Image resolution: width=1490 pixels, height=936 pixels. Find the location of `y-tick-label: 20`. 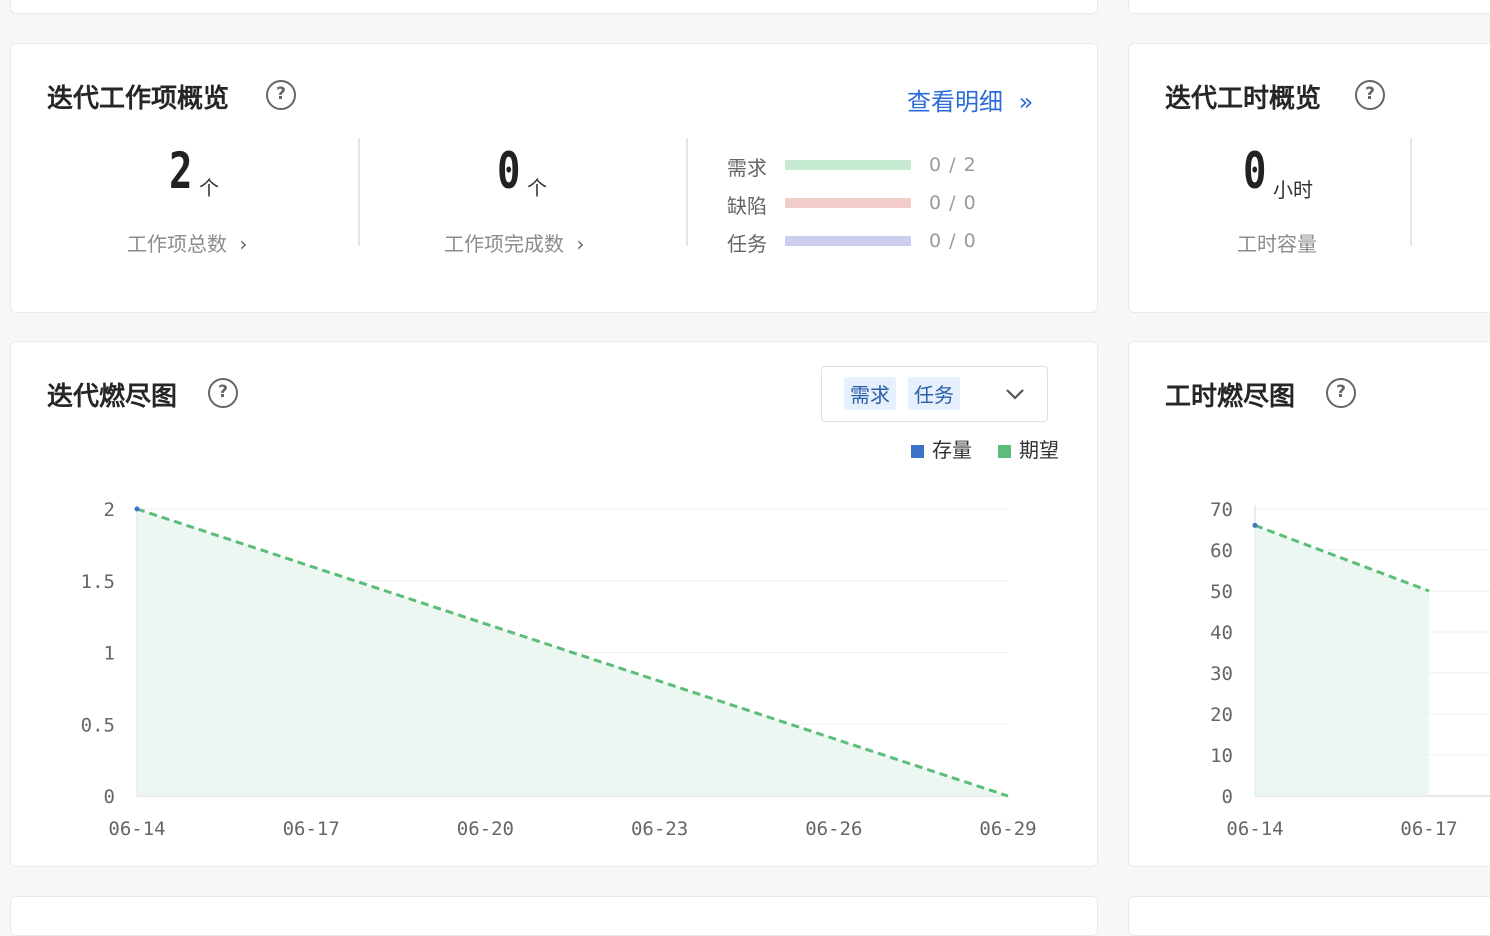

y-tick-label: 20 is located at coordinates (1221, 715).